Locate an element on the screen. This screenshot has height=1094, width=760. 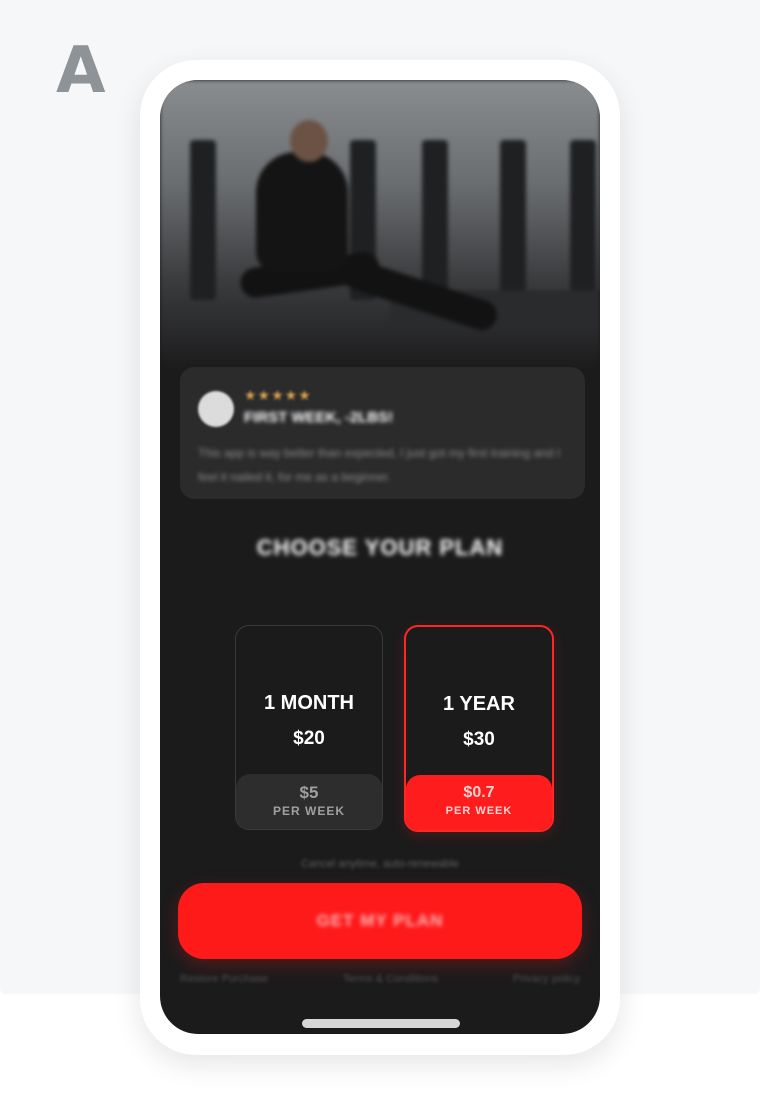
plan-price: $30 is located at coordinates (479, 739).